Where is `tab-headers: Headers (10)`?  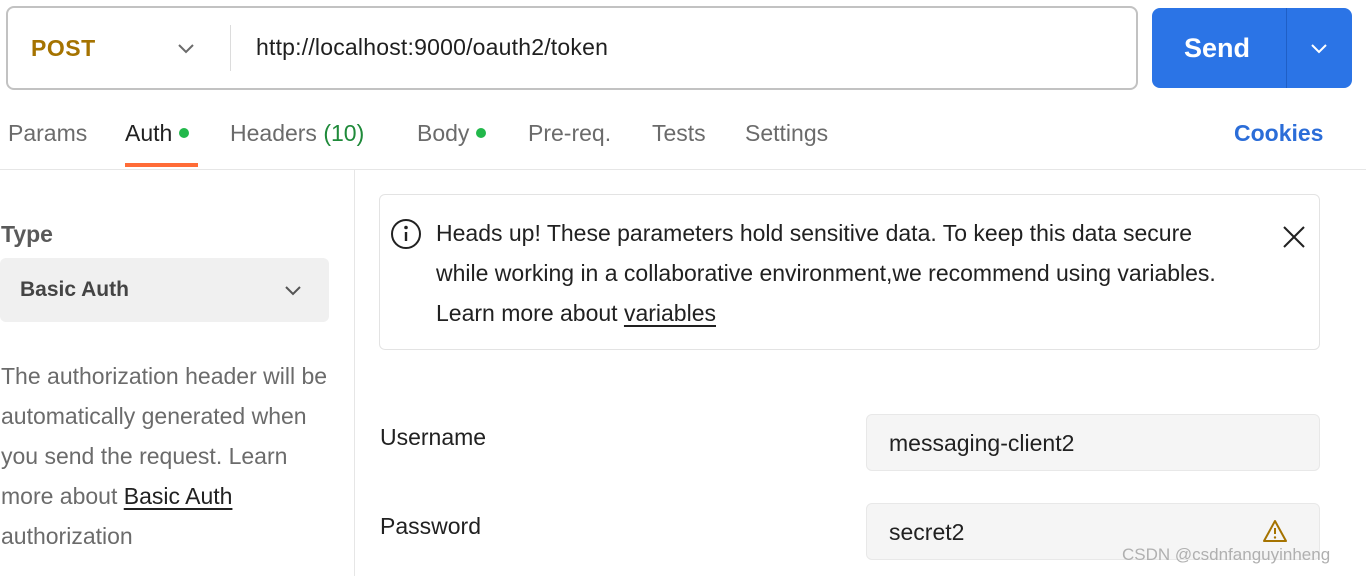
tab-headers: Headers (10) is located at coordinates (297, 133).